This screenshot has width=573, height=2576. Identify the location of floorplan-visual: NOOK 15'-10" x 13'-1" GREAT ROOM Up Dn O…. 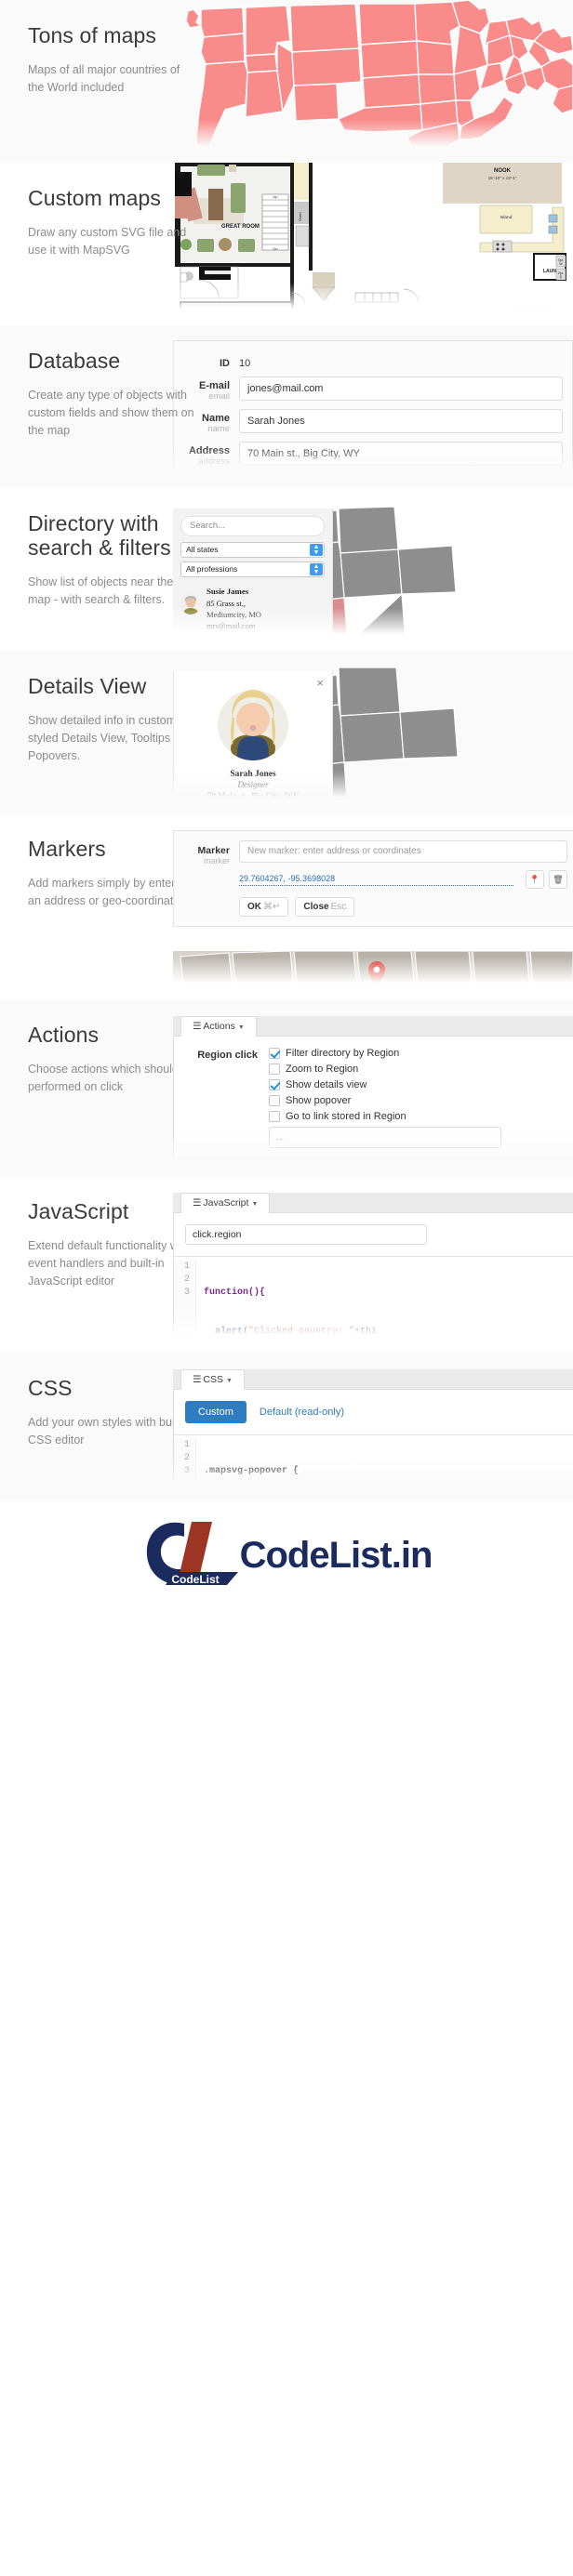
(373, 244).